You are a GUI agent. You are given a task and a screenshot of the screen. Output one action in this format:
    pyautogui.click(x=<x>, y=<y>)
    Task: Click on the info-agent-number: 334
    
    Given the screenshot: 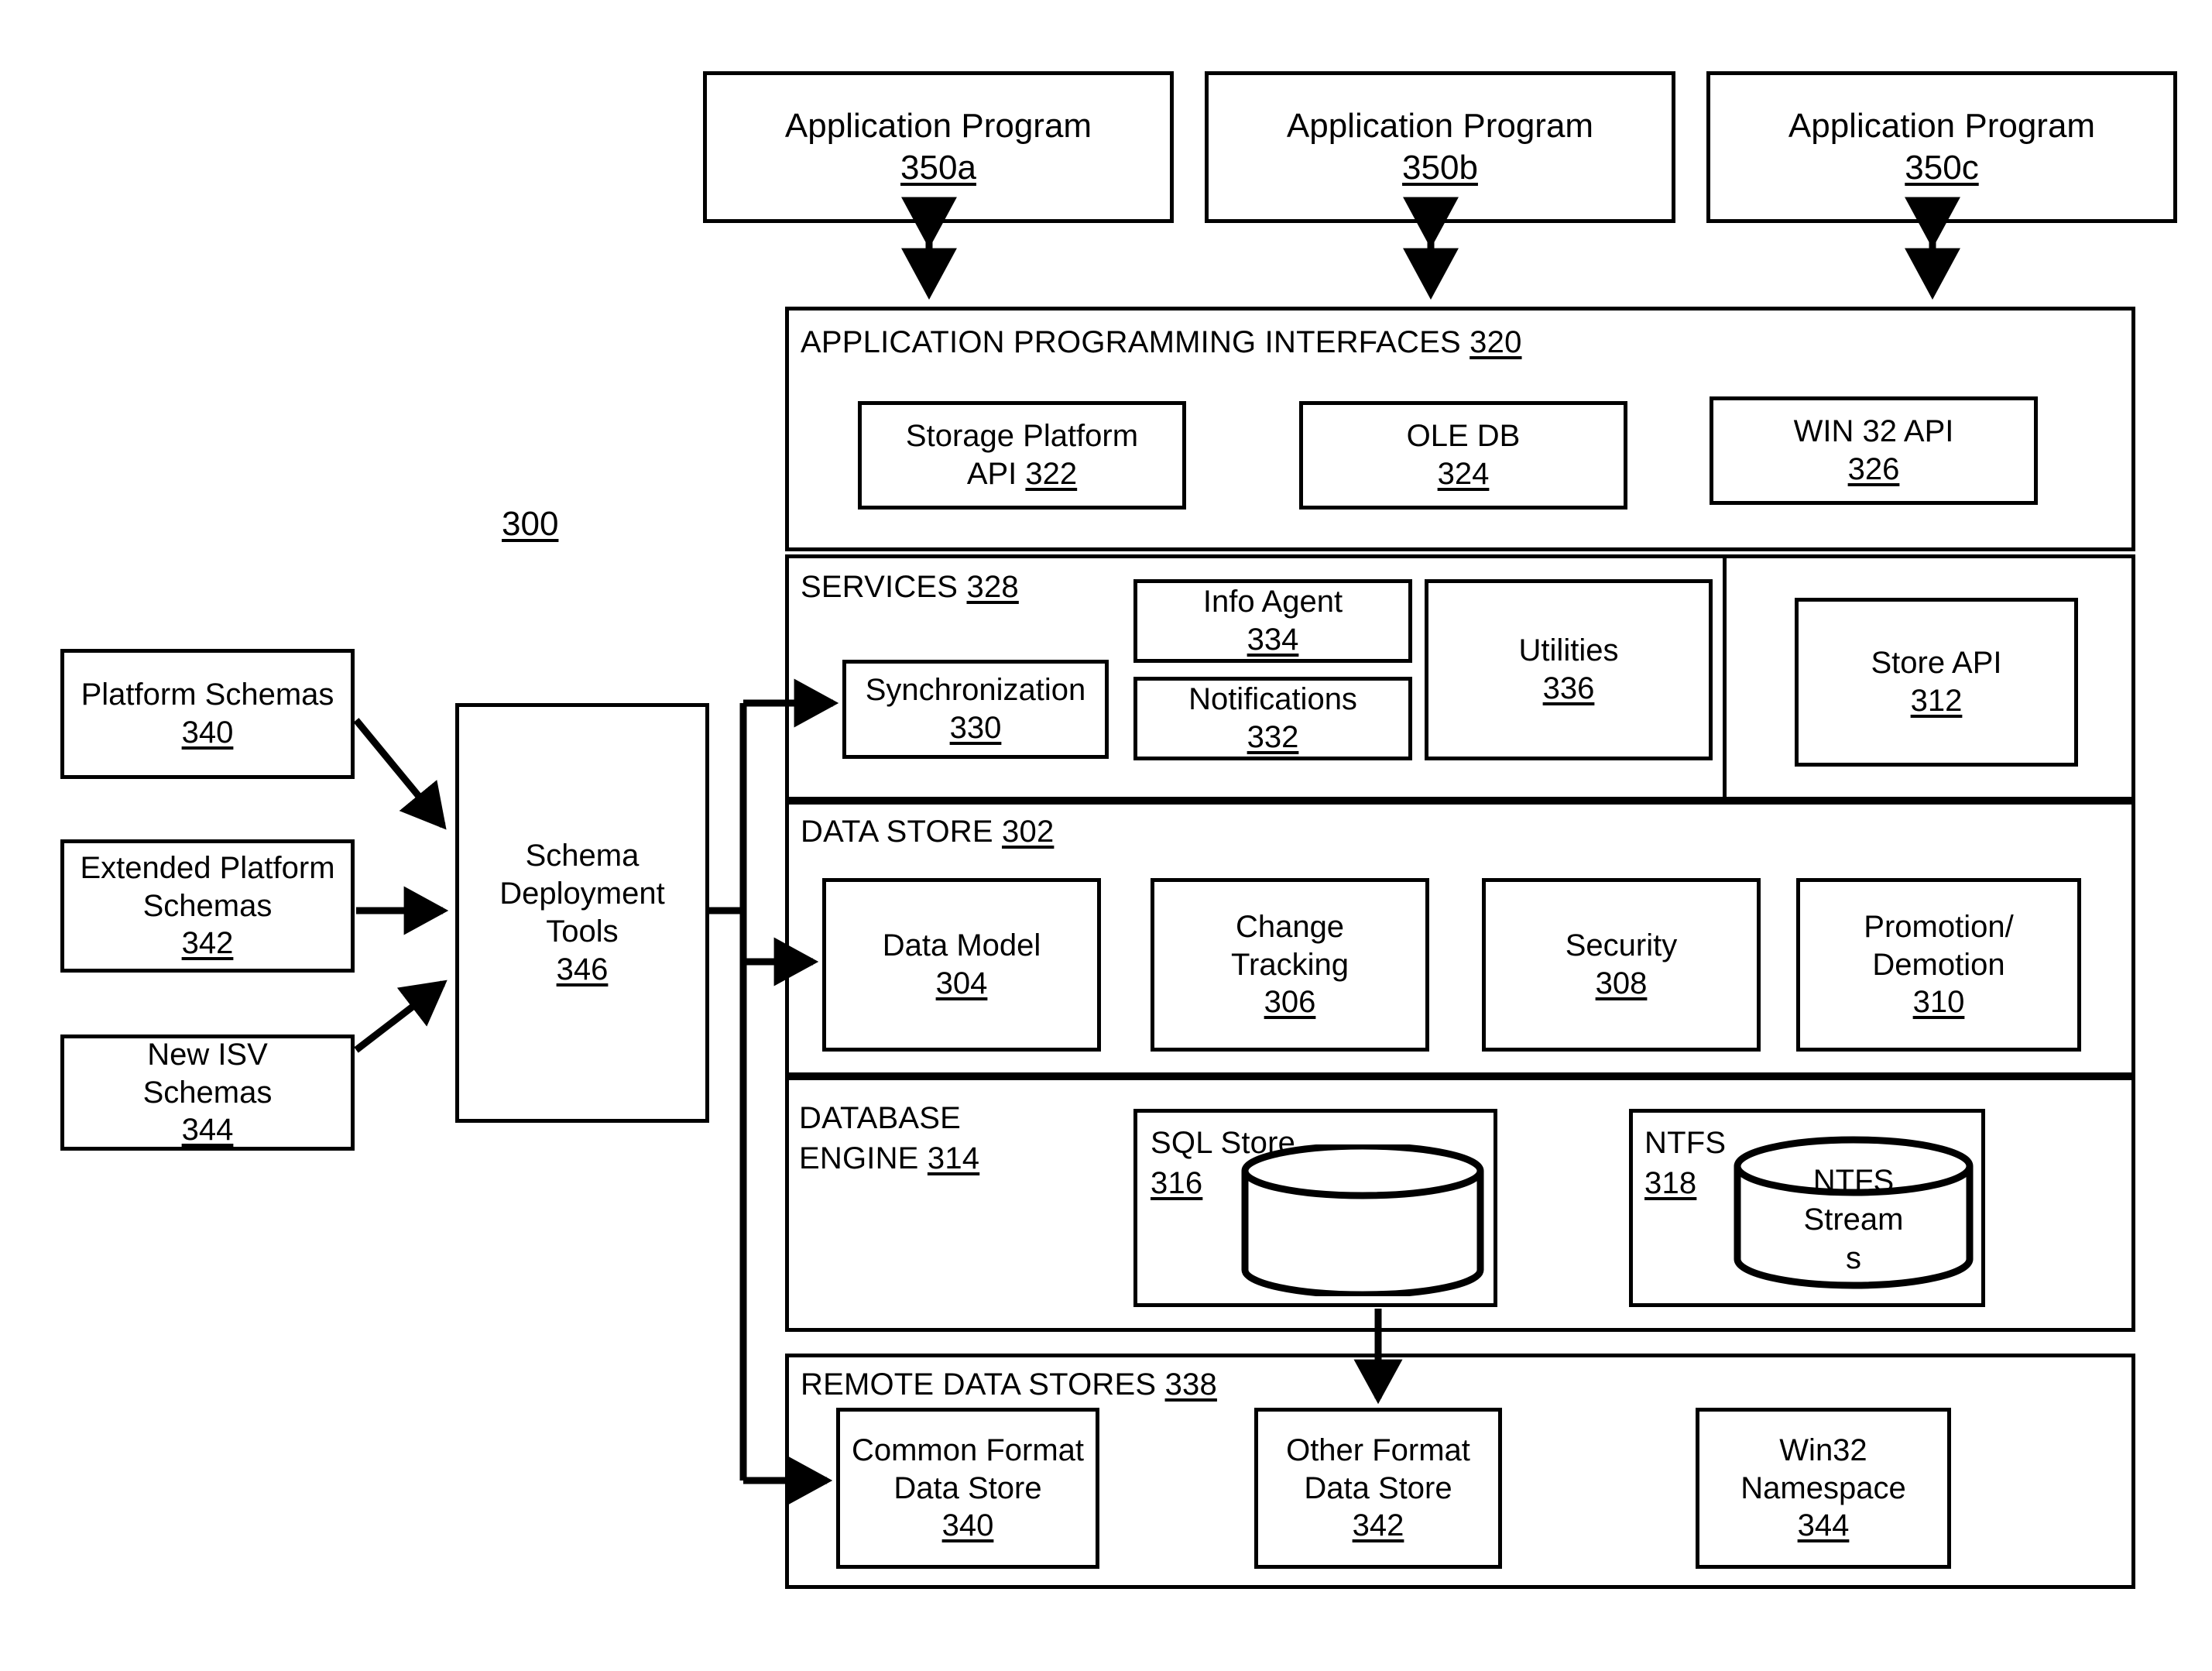 What is the action you would take?
    pyautogui.click(x=1273, y=640)
    